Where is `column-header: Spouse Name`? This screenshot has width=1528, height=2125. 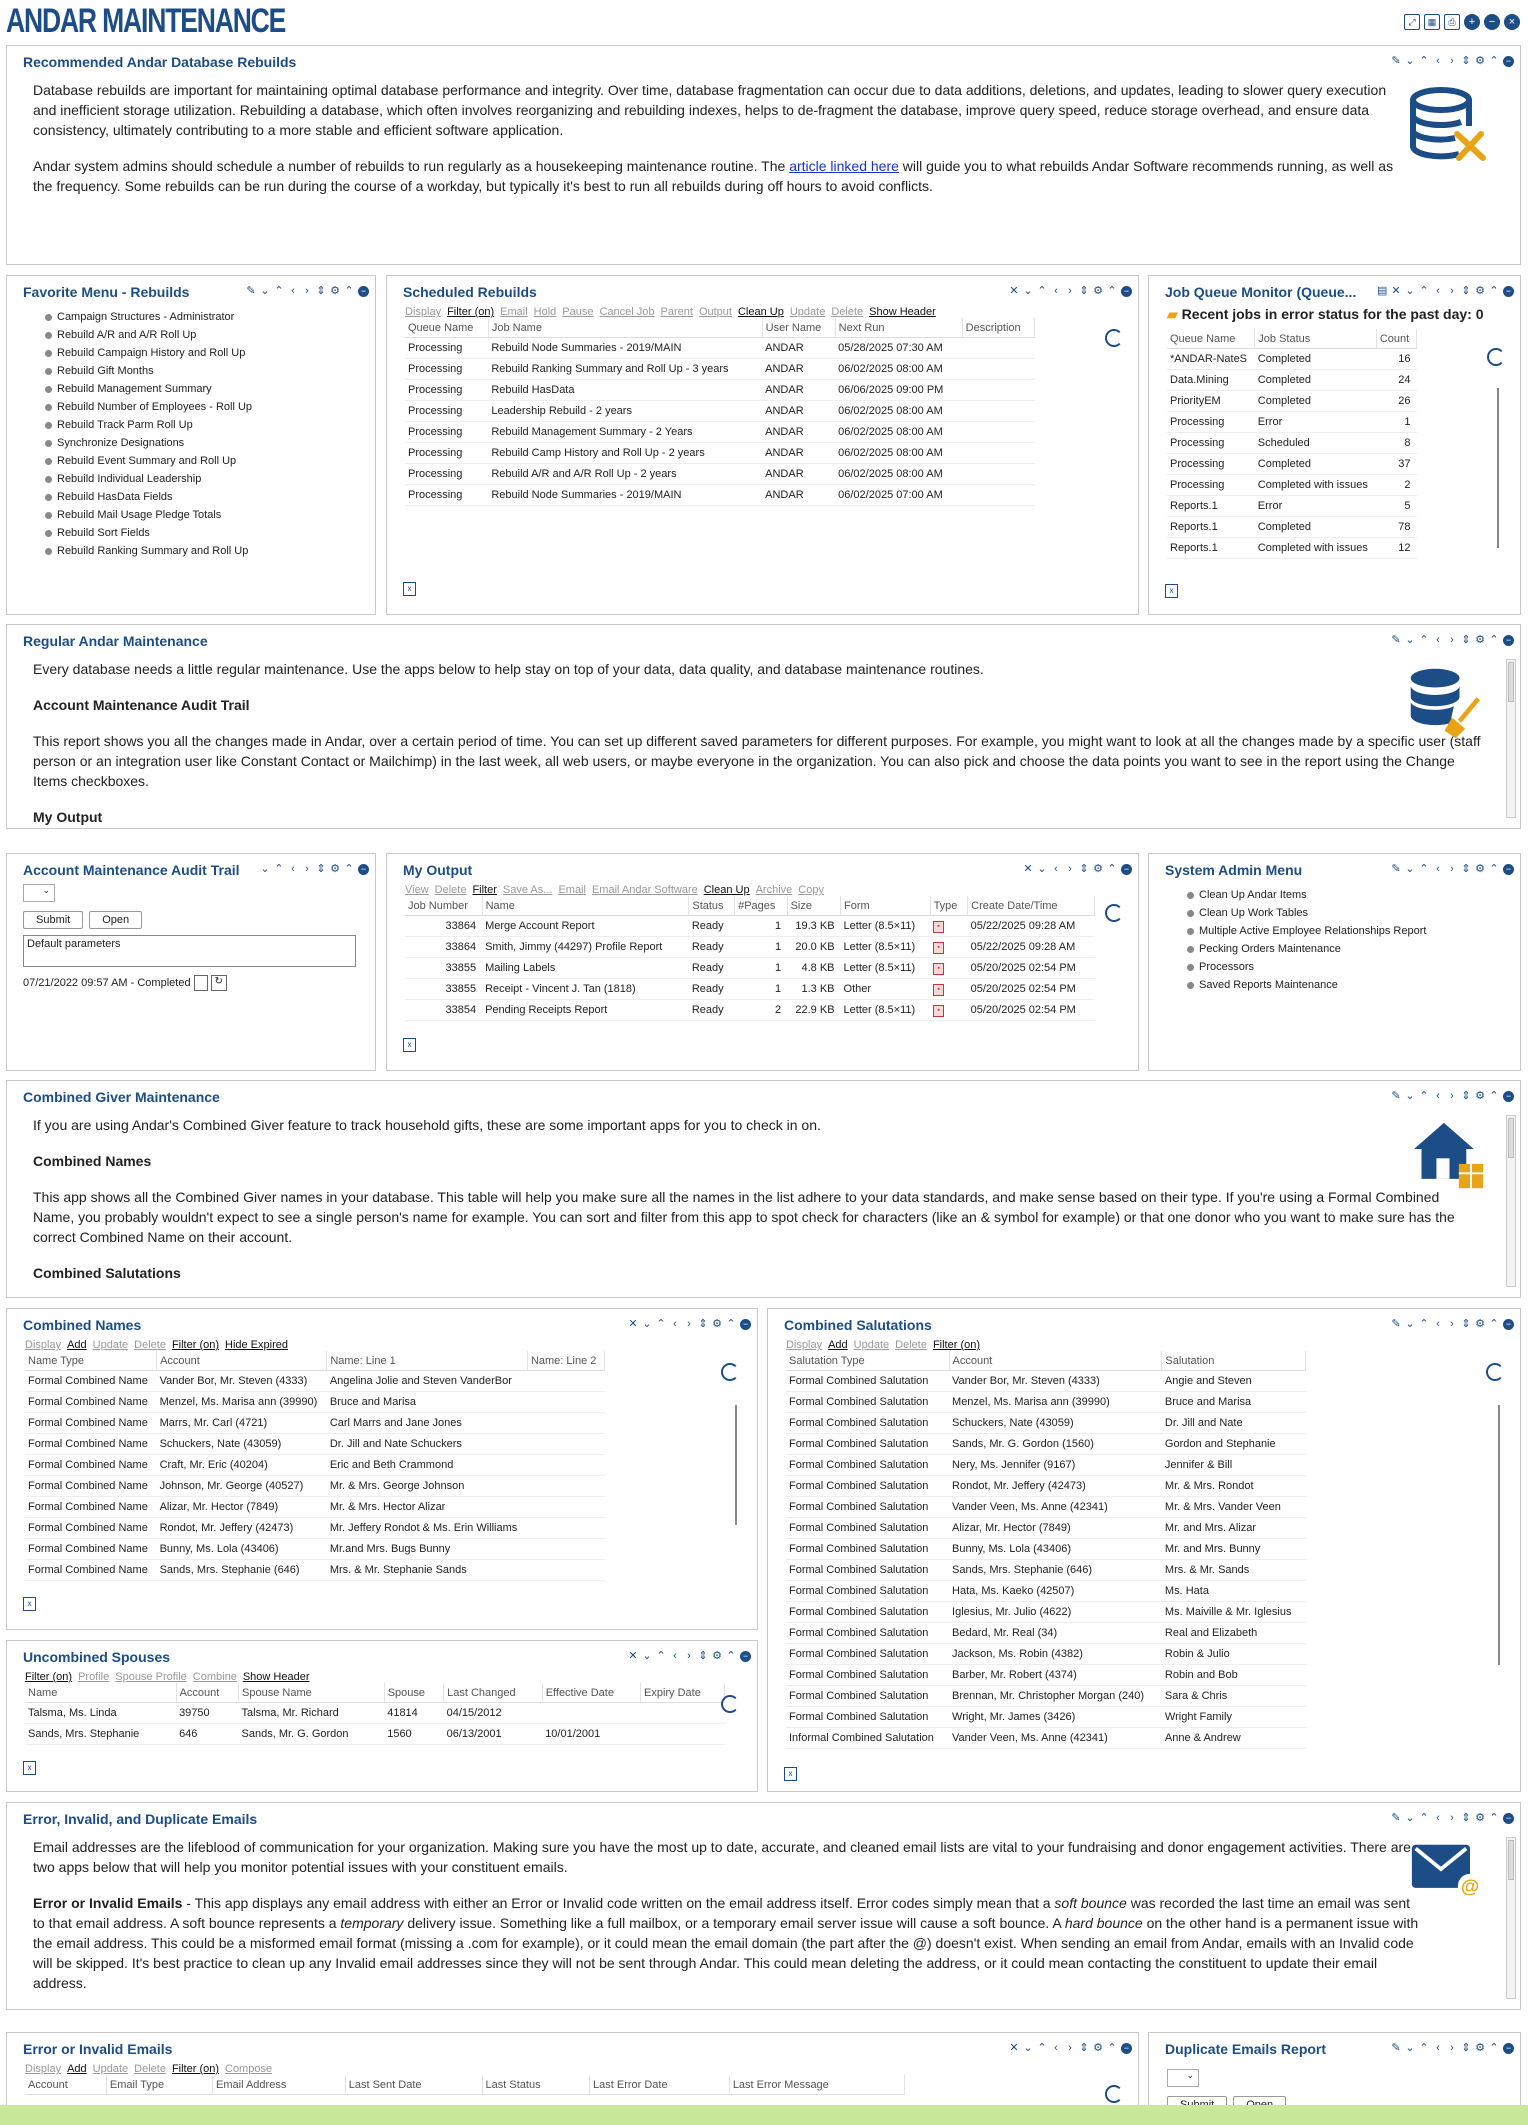 column-header: Spouse Name is located at coordinates (311, 1693).